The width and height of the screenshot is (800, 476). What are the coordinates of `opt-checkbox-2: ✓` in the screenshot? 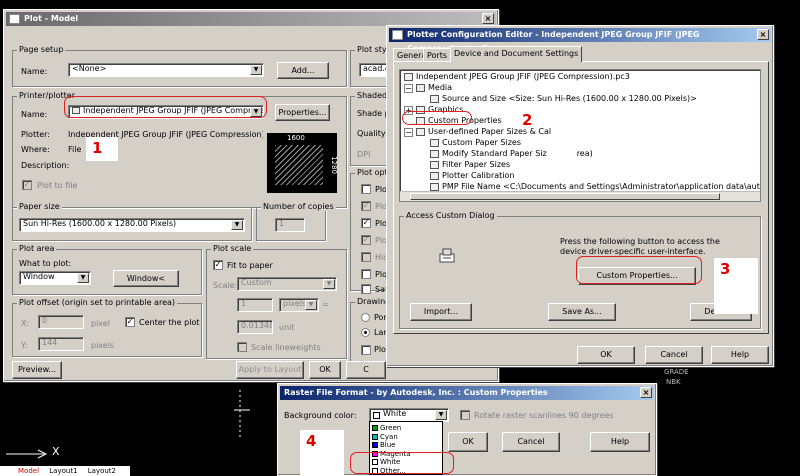 It's located at (366, 206).